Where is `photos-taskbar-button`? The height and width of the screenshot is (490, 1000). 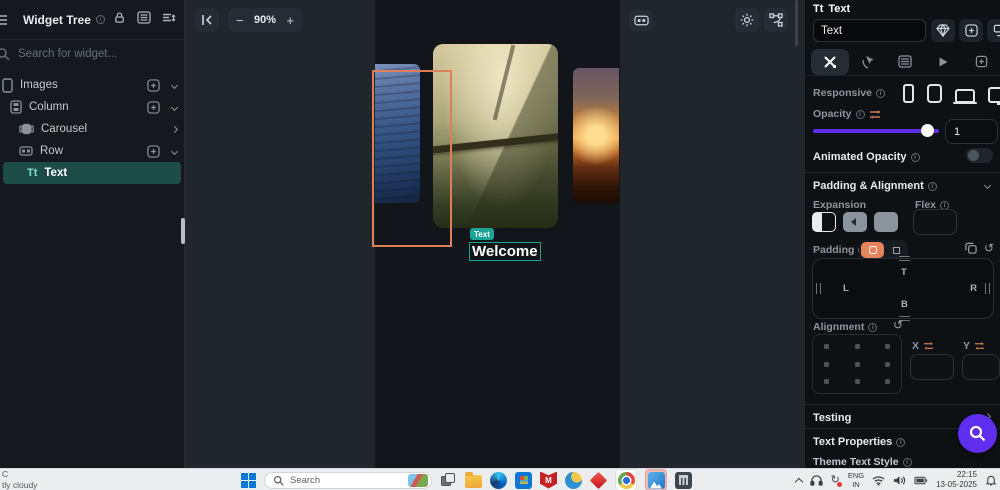
photos-taskbar-button is located at coordinates (656, 479).